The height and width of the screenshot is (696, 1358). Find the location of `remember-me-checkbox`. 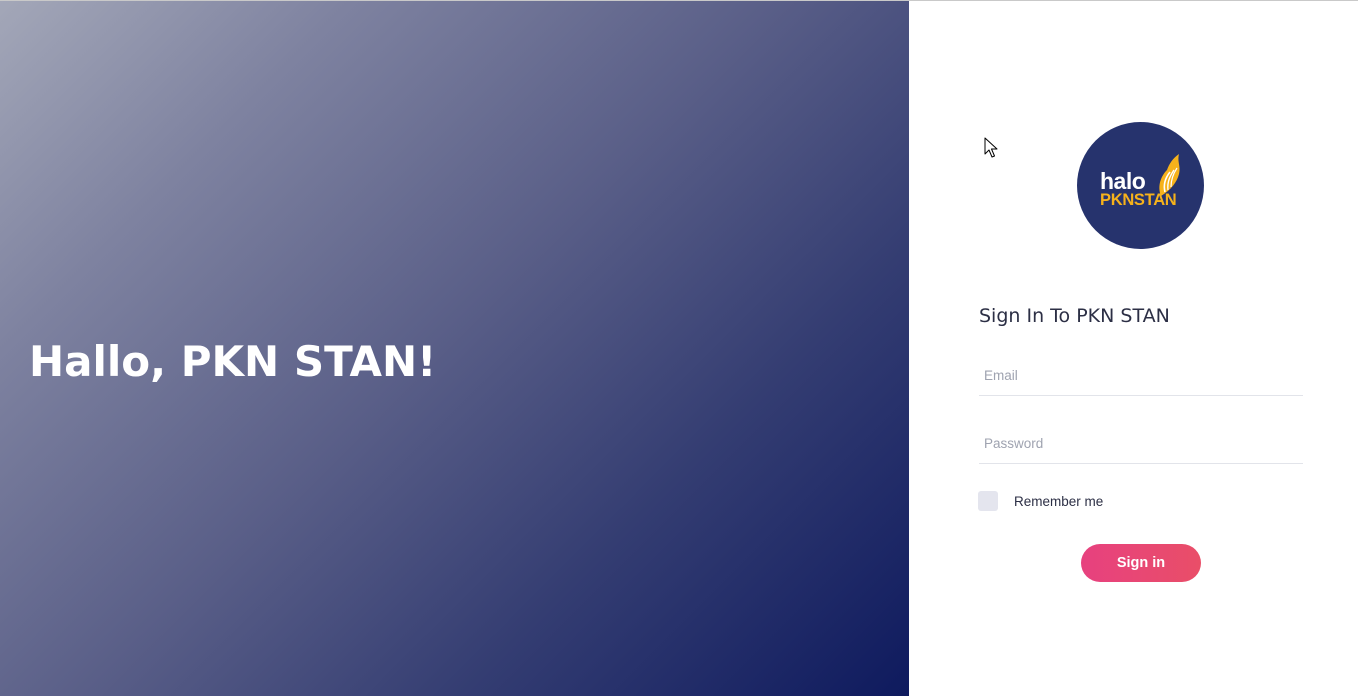

remember-me-checkbox is located at coordinates (988, 501).